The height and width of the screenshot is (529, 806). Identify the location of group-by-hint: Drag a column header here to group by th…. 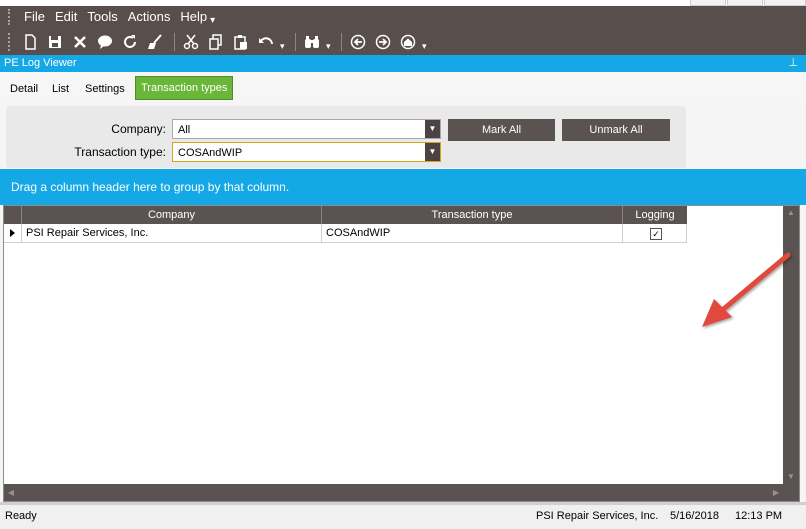
(150, 187).